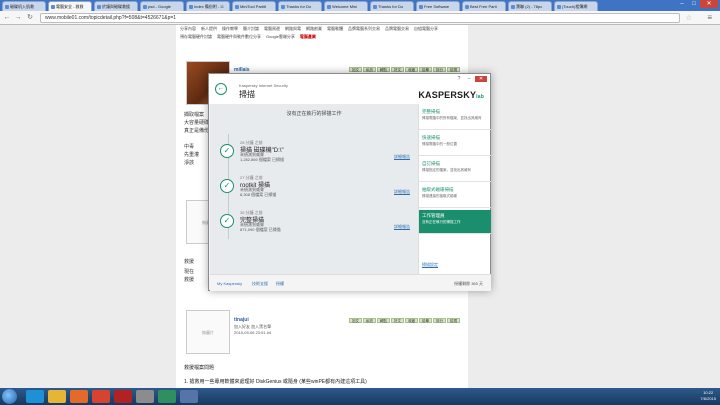 Image resolution: width=720 pixels, height=405 pixels. I want to click on tab-label: Best Free Parti, so click(483, 6).